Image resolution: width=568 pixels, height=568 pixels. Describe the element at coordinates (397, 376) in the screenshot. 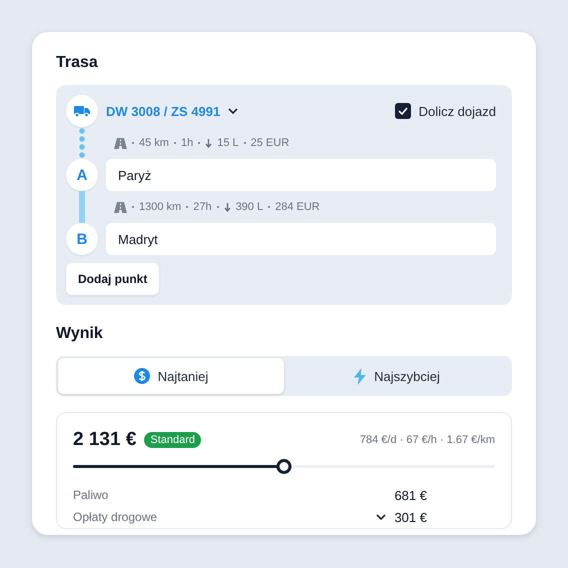

I see `tab: Najszybciej` at that location.